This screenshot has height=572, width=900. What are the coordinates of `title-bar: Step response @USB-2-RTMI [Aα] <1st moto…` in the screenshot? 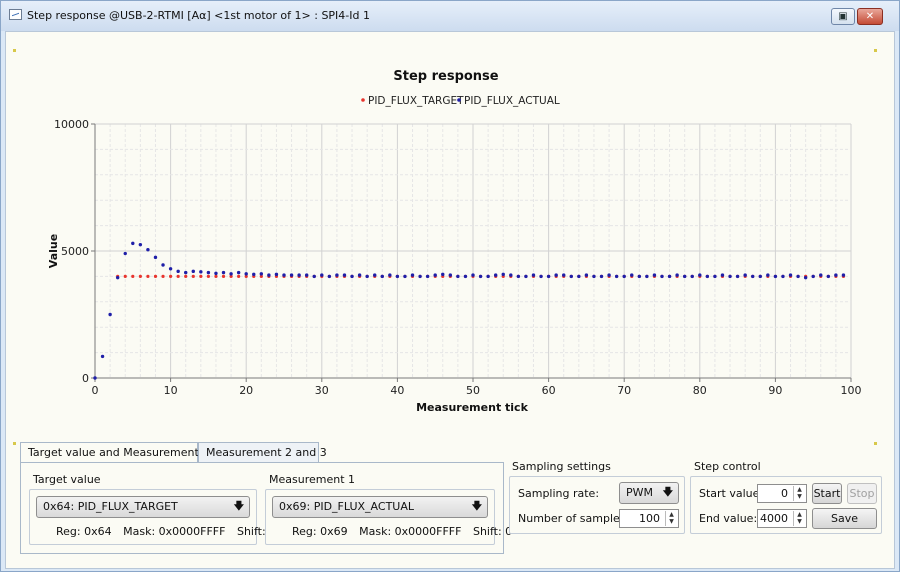 It's located at (450, 16).